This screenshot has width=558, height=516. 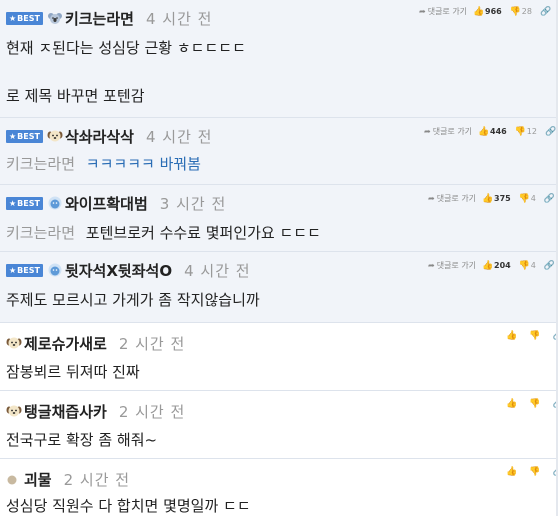 I want to click on comment-body: 주제도 모르시고 가게가 좀 작지않습니까, so click(x=133, y=300).